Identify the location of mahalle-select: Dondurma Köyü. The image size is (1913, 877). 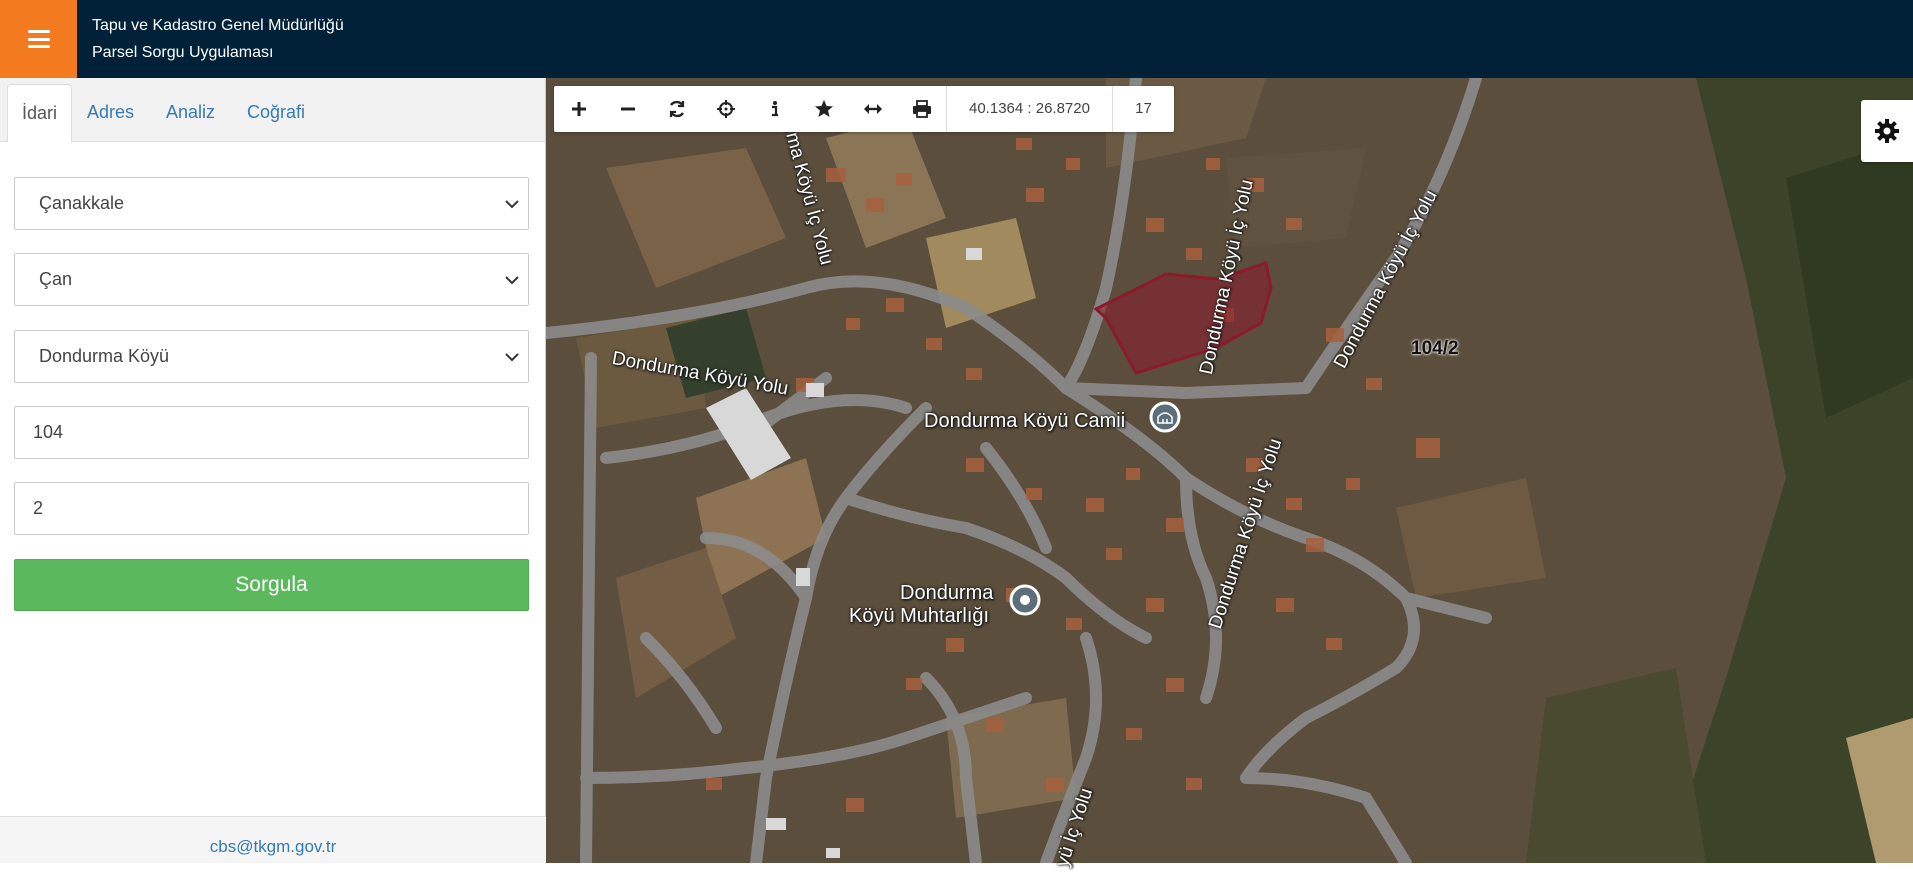
(271, 356).